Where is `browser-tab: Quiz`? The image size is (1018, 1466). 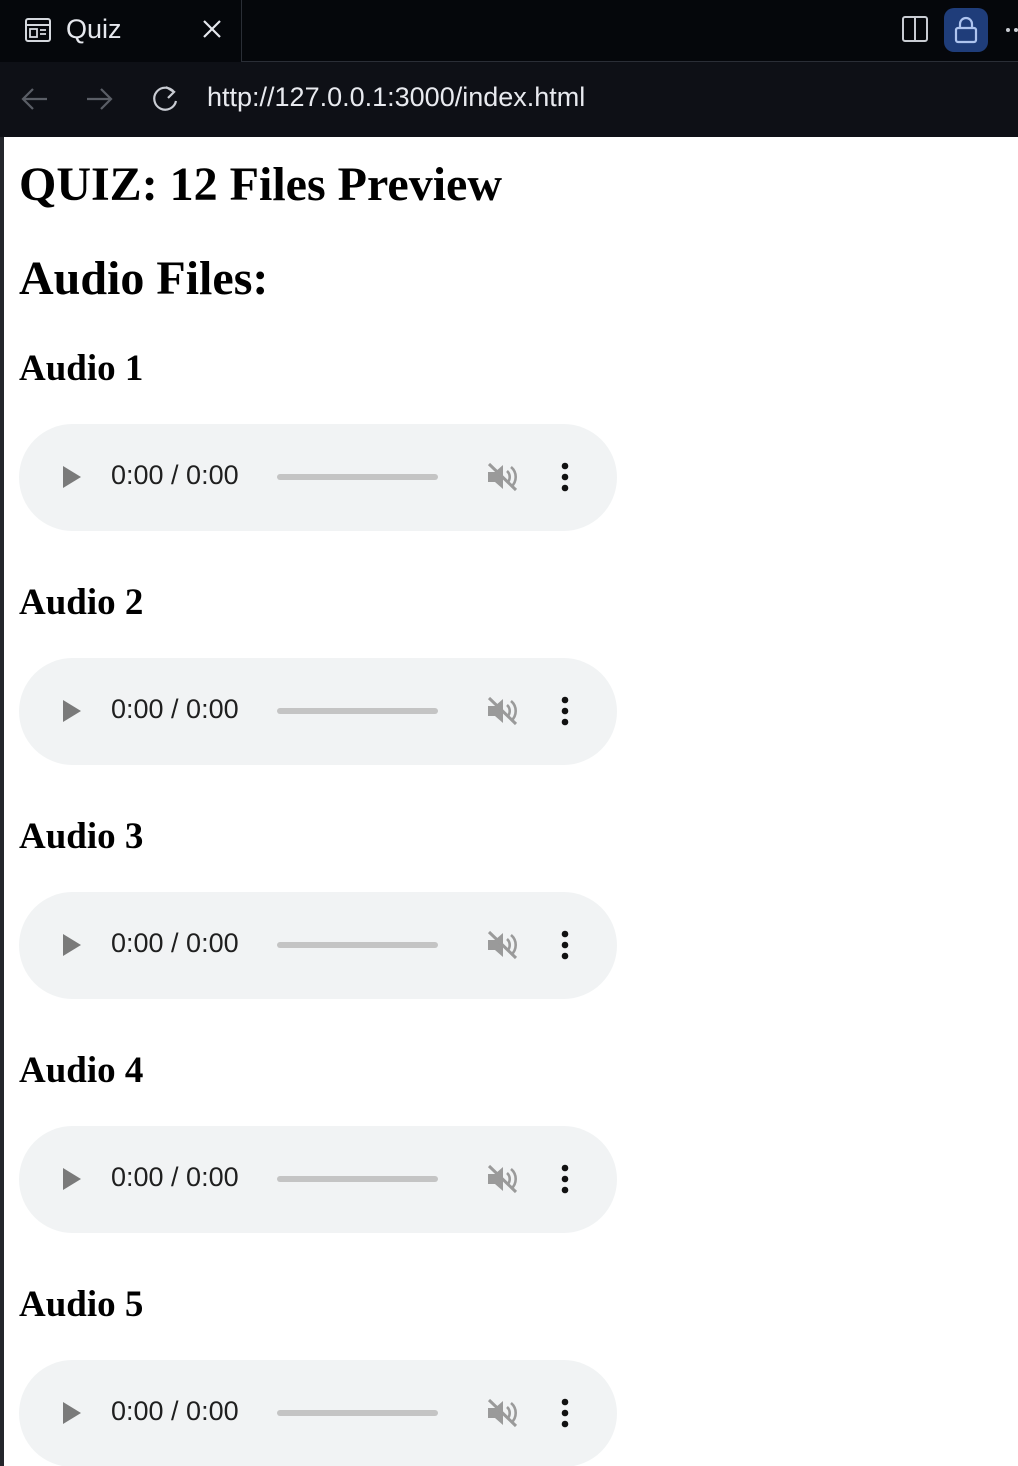 browser-tab: Quiz is located at coordinates (121, 31).